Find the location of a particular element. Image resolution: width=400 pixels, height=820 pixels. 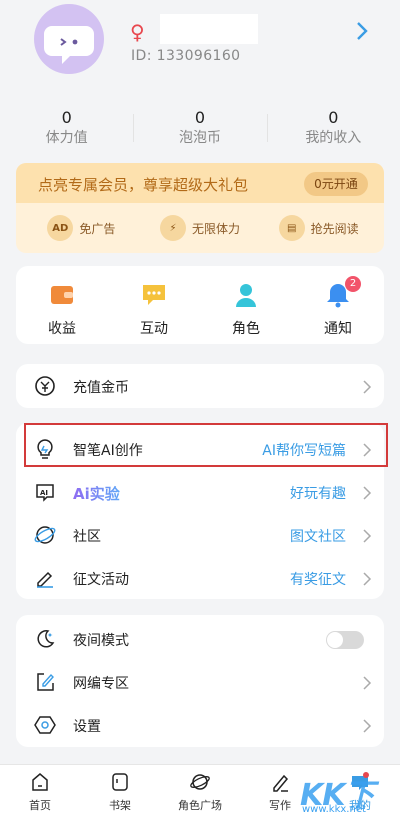

menu-label: 征文活动 is located at coordinates (101, 580).